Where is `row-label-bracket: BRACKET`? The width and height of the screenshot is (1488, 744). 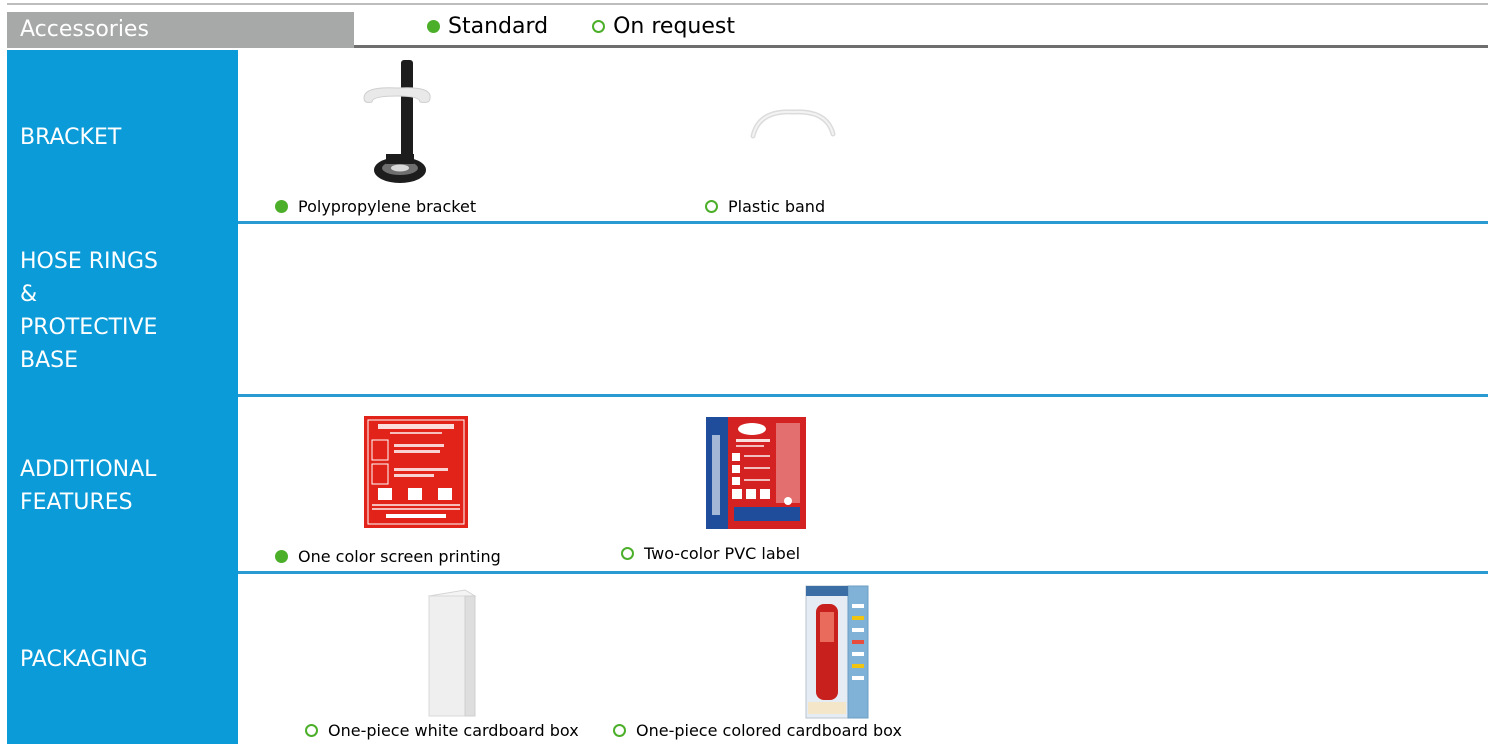
row-label-bracket: BRACKET is located at coordinates (122, 137).